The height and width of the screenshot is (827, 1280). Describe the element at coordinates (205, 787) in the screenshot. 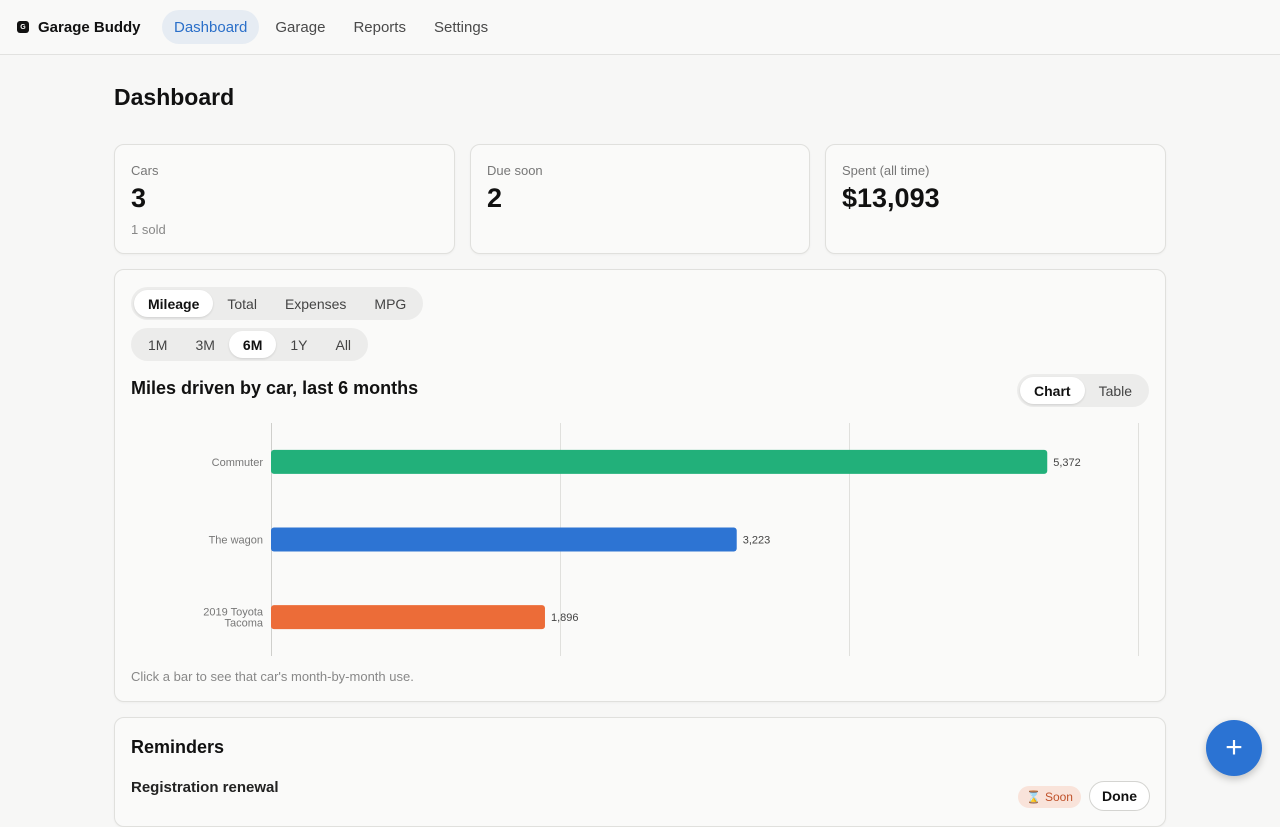

I see `reminder-name: Registration renewal` at that location.